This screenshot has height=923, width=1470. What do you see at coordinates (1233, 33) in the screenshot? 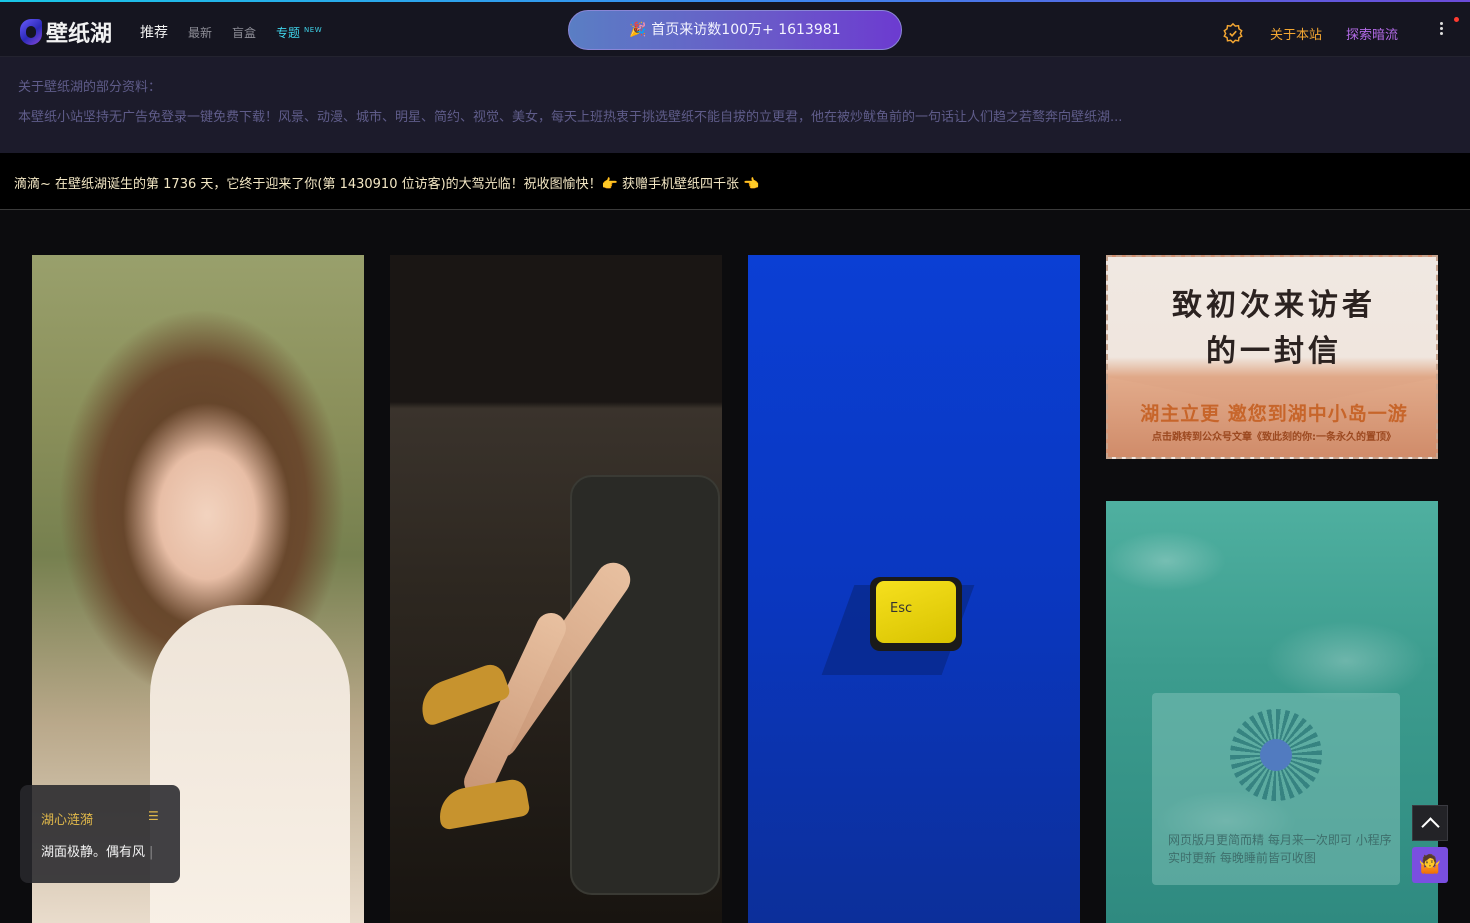
I see `verified-badge-icon` at bounding box center [1233, 33].